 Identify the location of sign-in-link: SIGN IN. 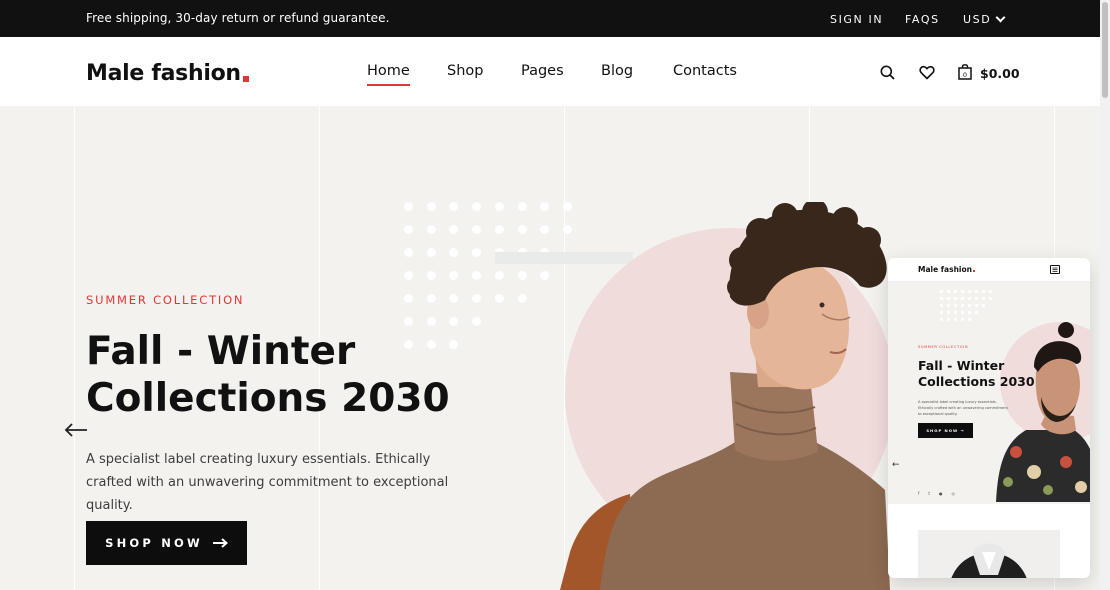
(856, 19).